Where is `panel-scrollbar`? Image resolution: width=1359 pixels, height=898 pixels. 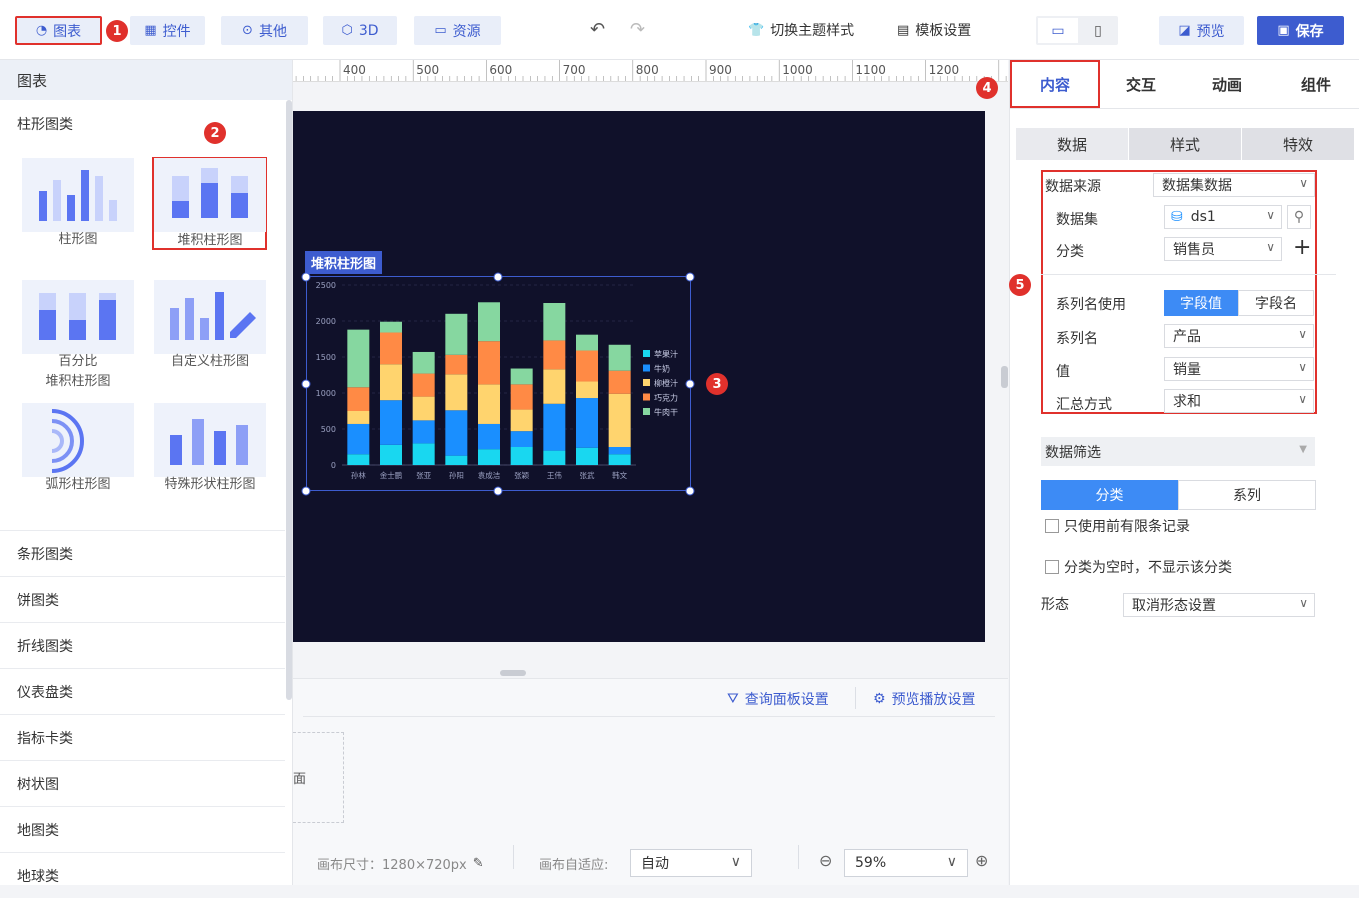 panel-scrollbar is located at coordinates (289, 400).